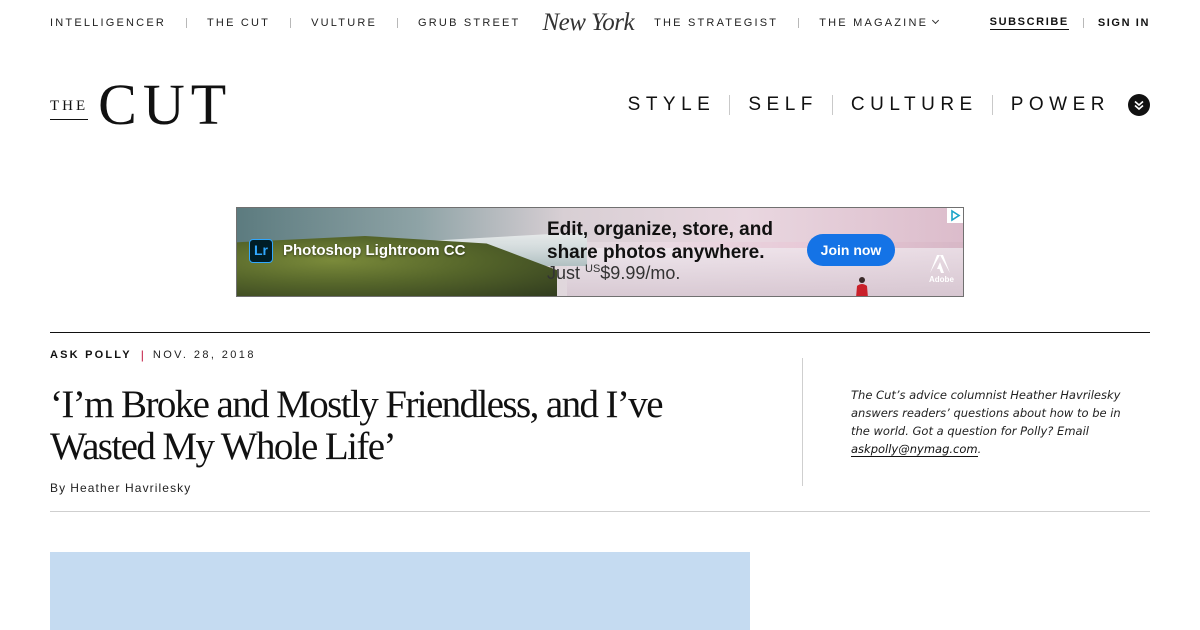  Describe the element at coordinates (593, 269) in the screenshot. I see `ad-price-currency: US` at that location.